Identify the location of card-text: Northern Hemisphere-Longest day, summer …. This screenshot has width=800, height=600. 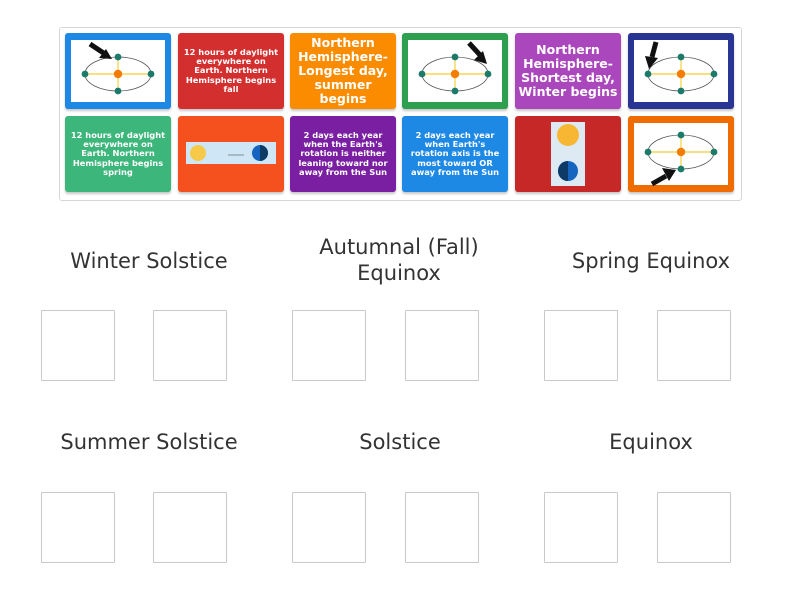
(343, 70).